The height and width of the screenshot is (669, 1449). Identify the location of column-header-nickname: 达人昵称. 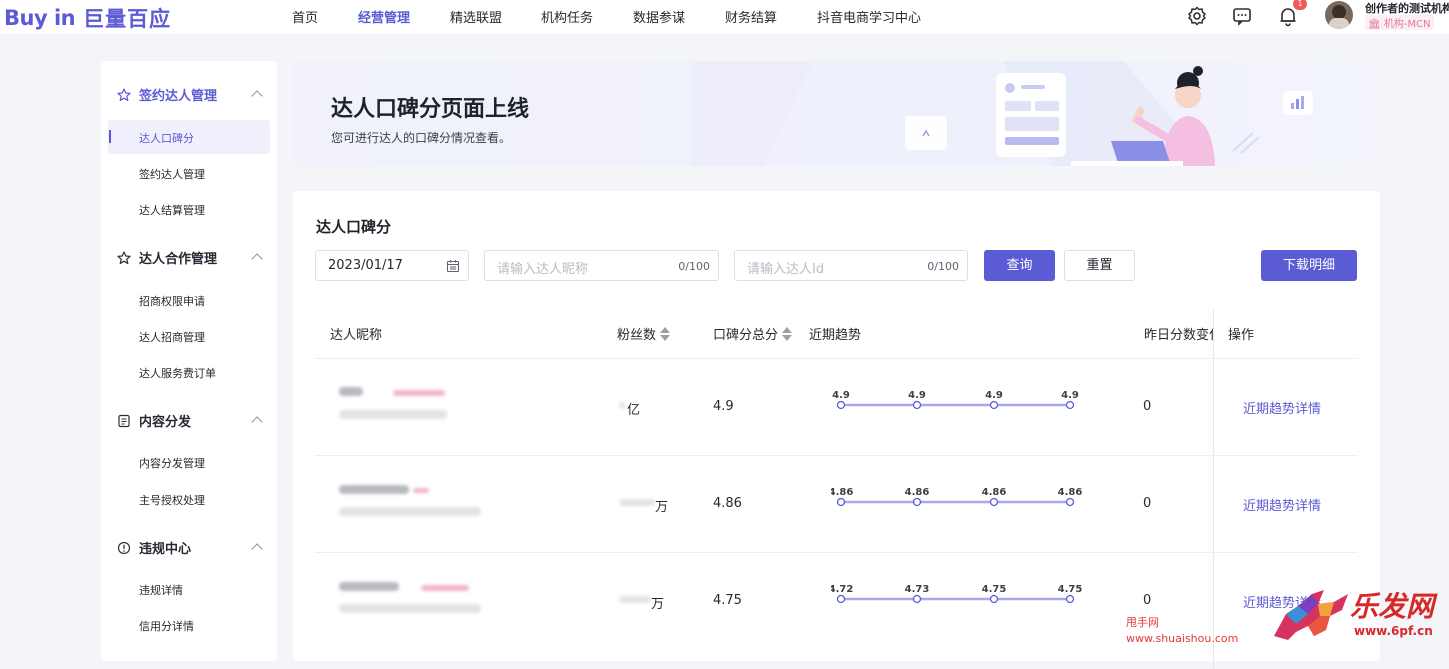
(356, 333).